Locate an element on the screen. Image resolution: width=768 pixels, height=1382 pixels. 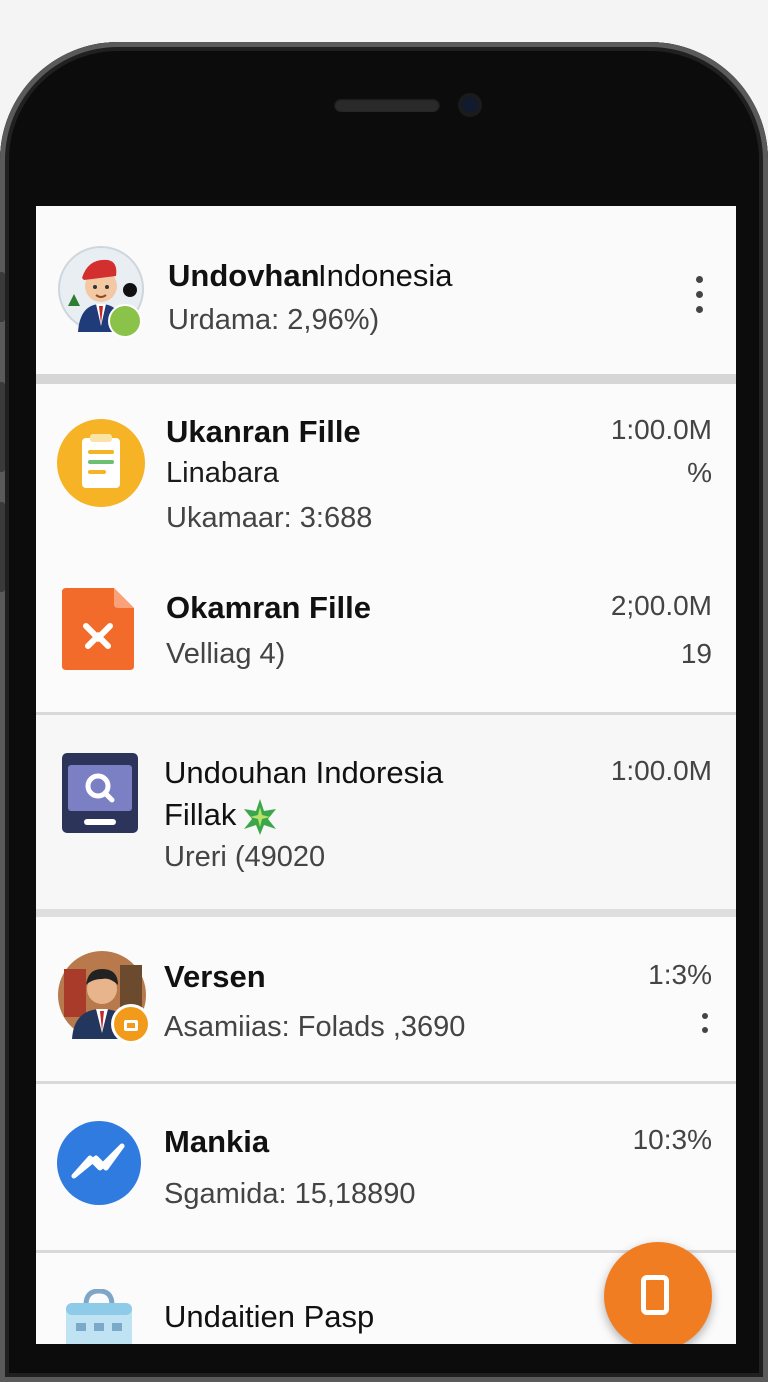
fab-button is located at coordinates (658, 1293).